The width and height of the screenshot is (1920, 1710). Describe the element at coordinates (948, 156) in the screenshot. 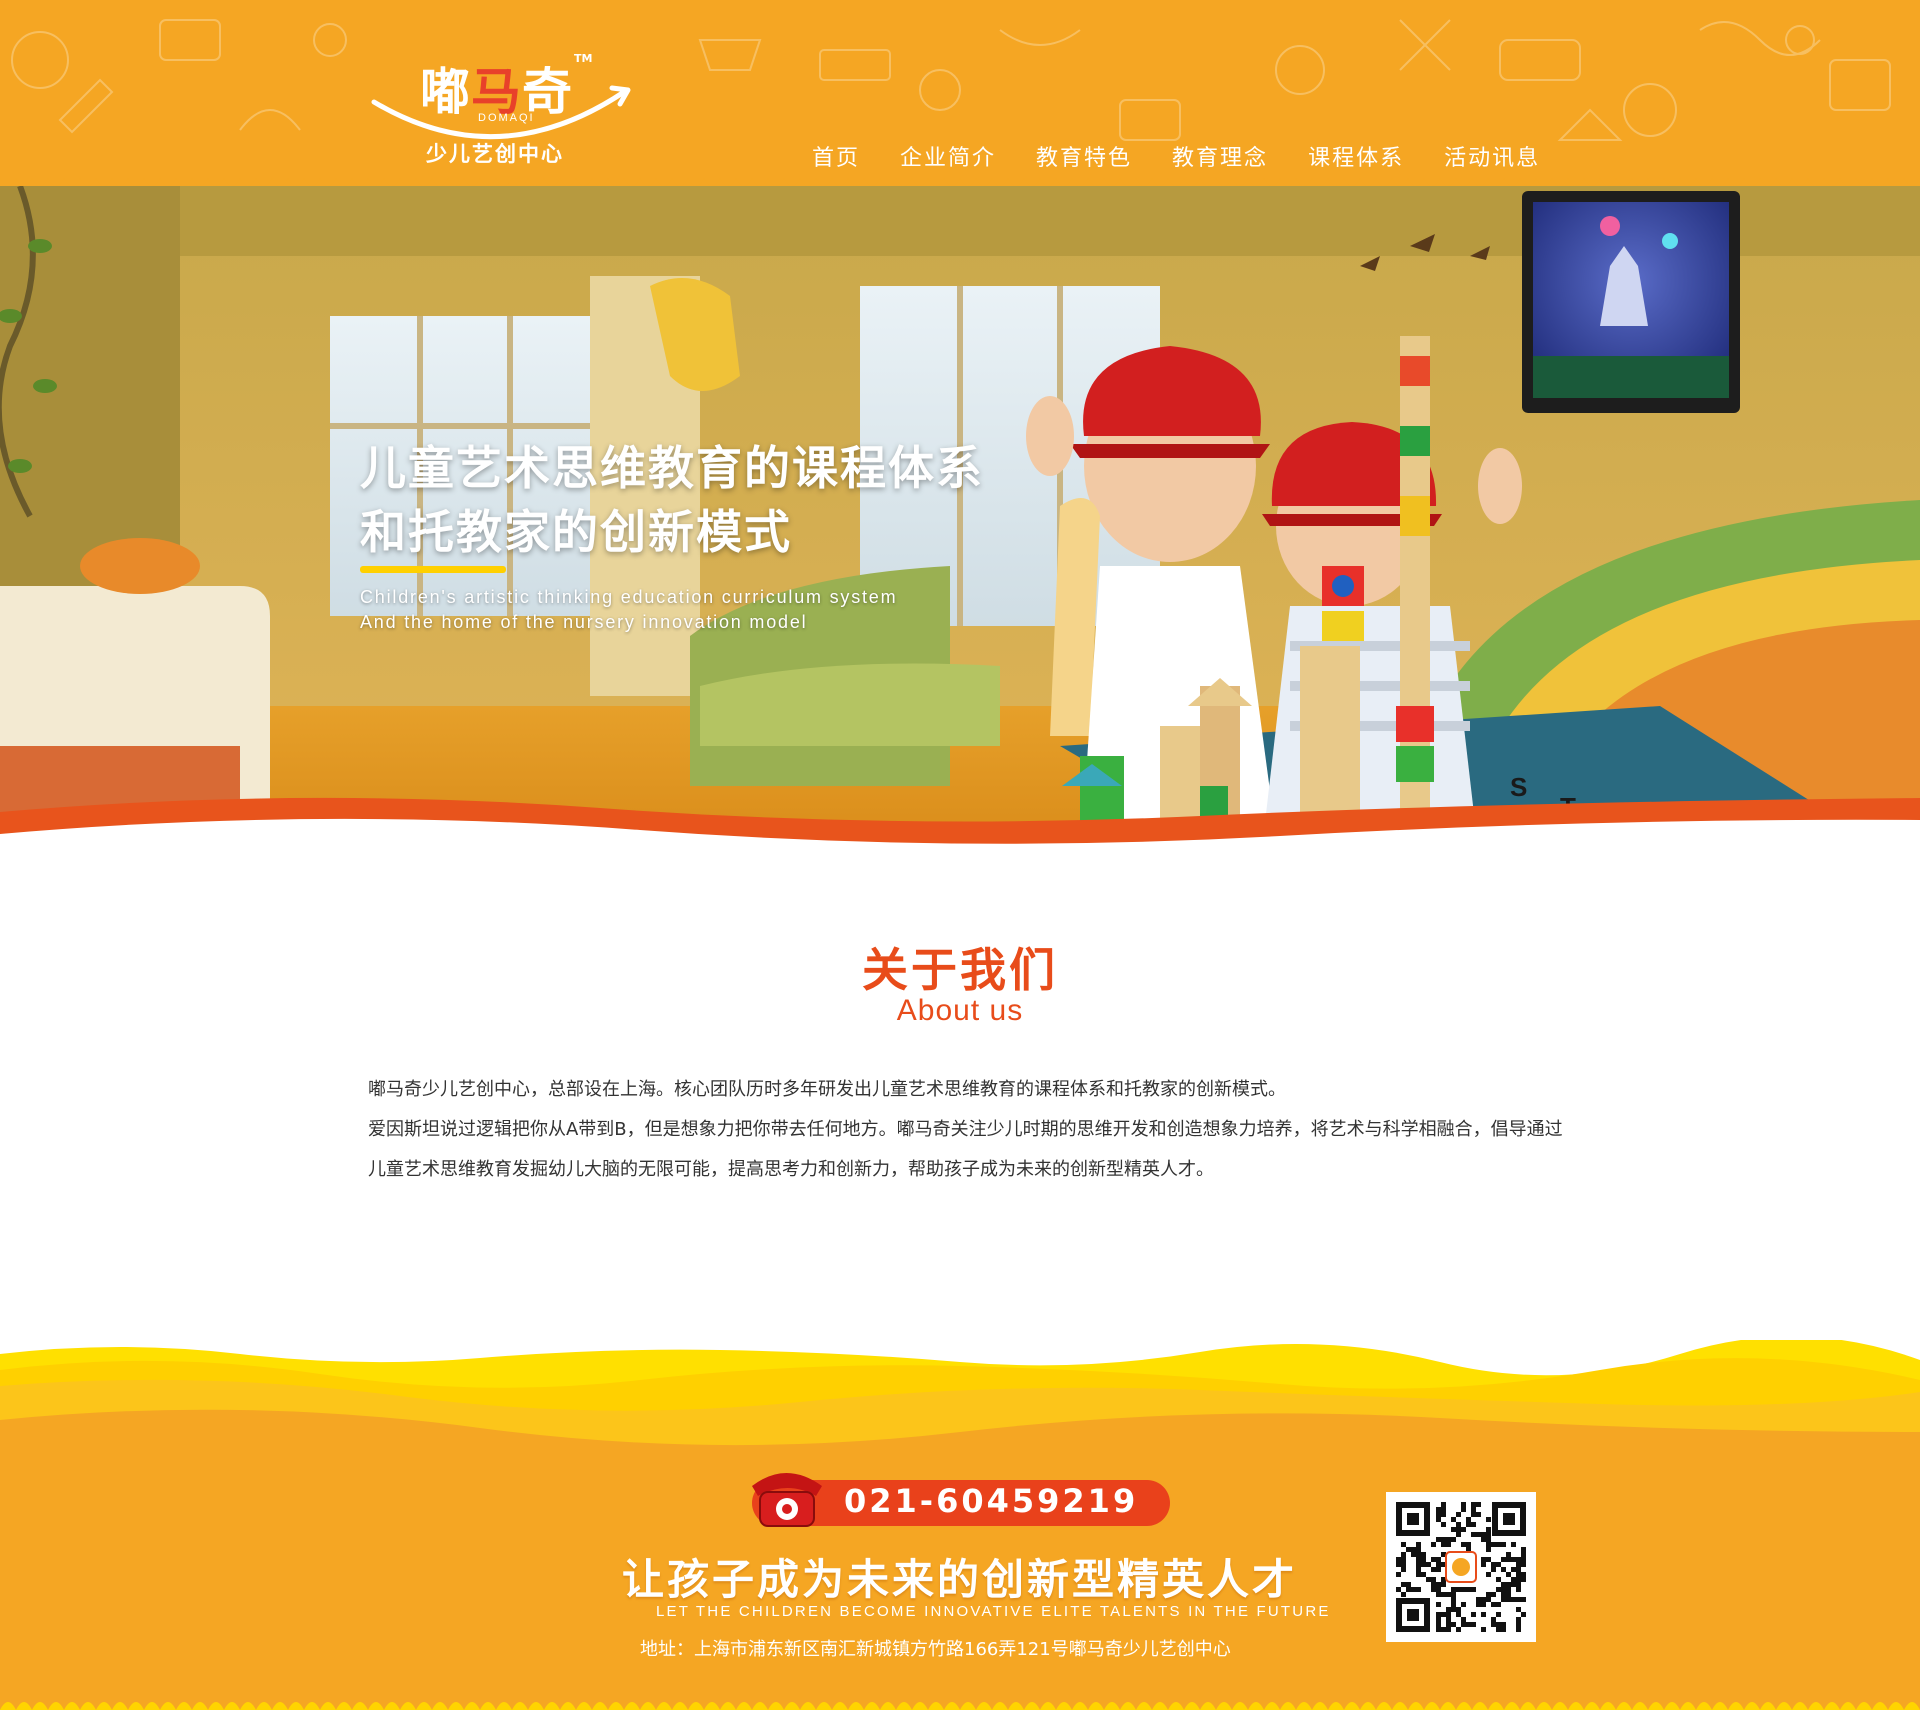

I see `nav-item-about-company: 企业简介` at that location.